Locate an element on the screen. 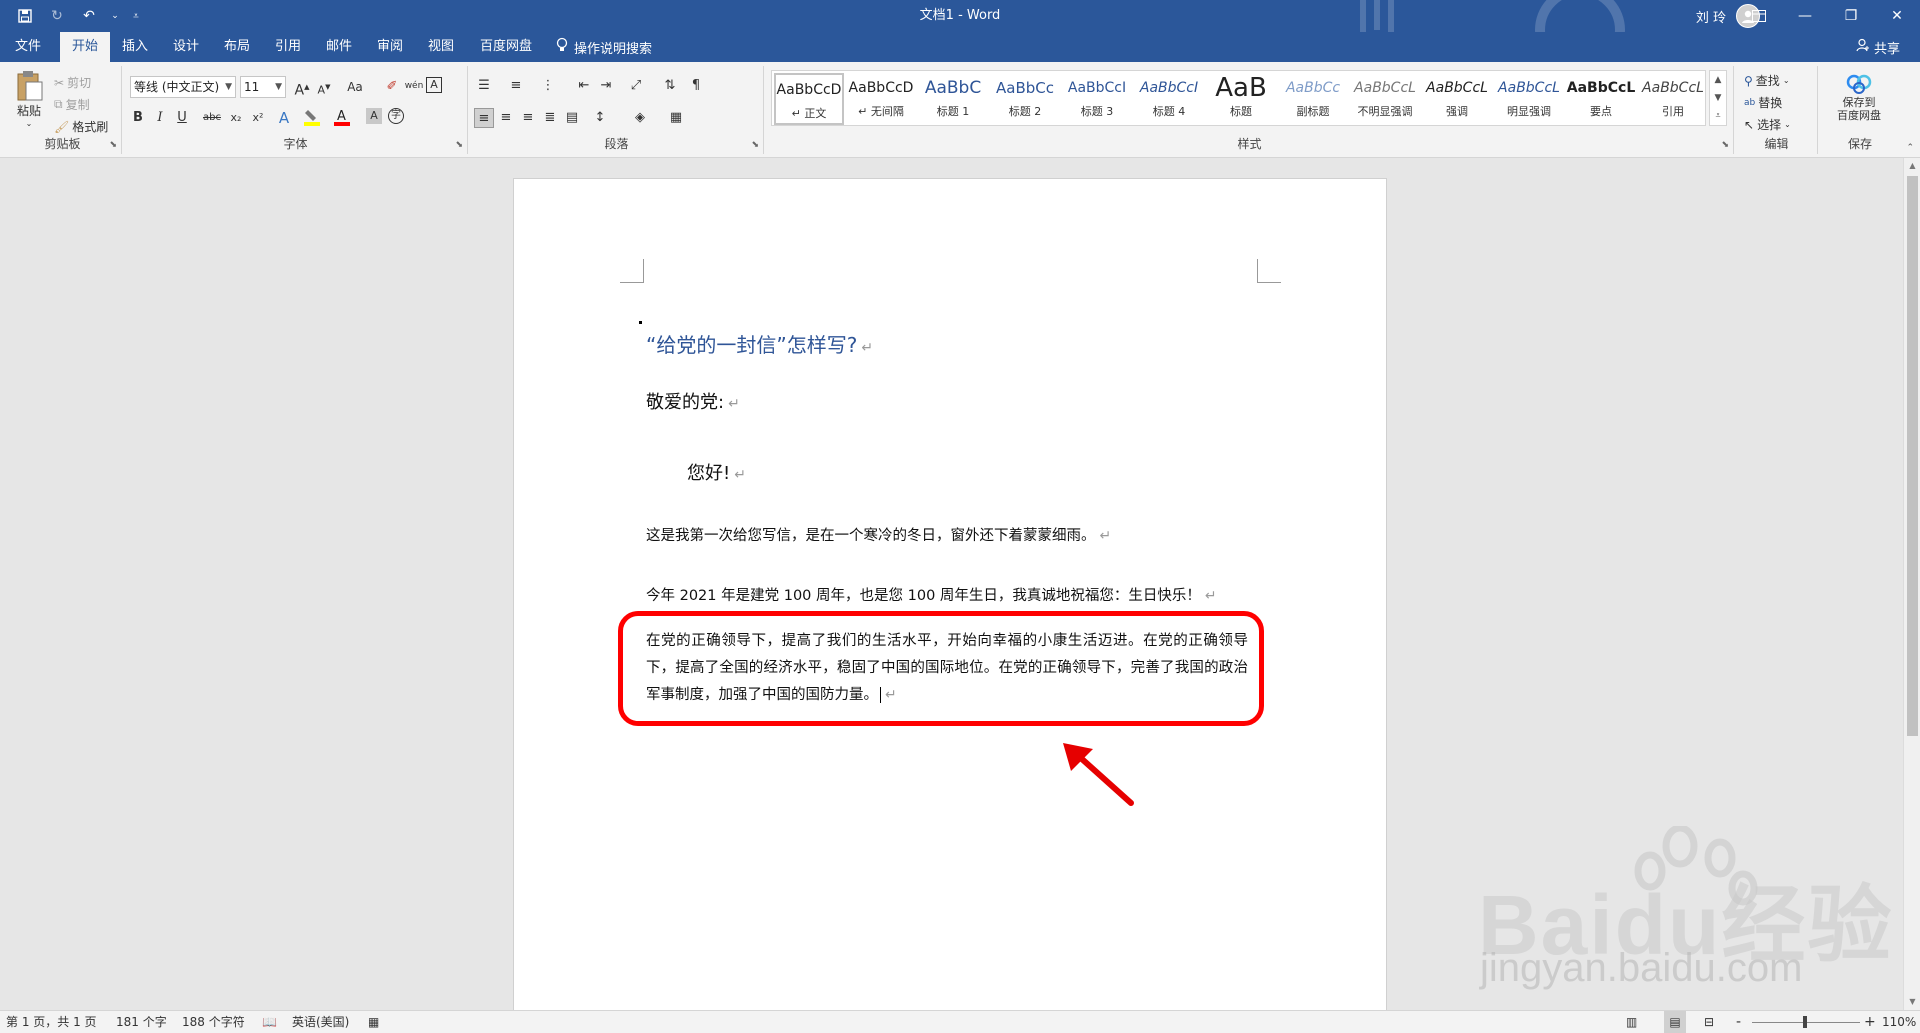  ribbon-display-icon is located at coordinates (1759, 16).